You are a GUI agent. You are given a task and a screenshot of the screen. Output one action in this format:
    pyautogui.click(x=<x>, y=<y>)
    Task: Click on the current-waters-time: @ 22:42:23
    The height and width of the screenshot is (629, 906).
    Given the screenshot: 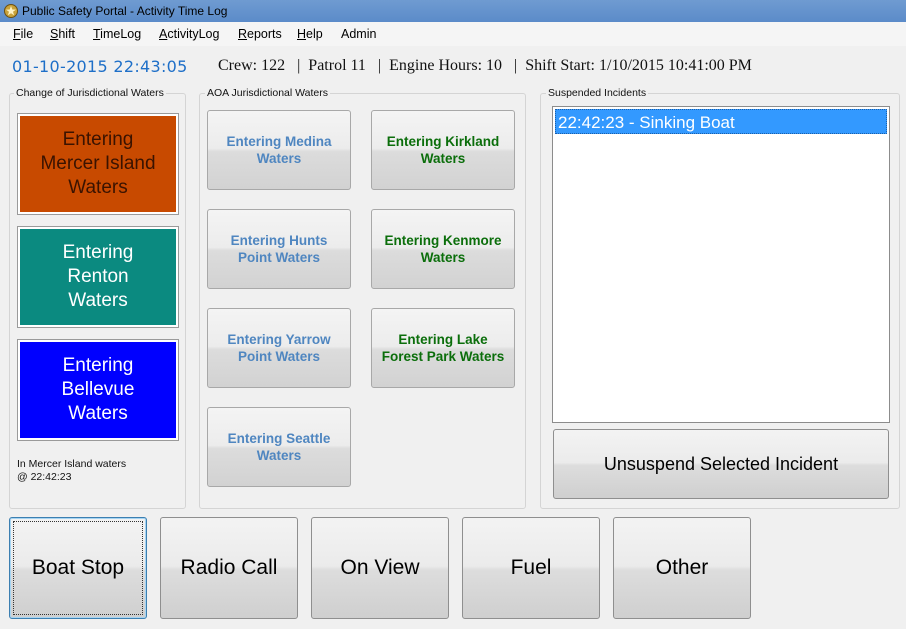 What is the action you would take?
    pyautogui.click(x=44, y=477)
    